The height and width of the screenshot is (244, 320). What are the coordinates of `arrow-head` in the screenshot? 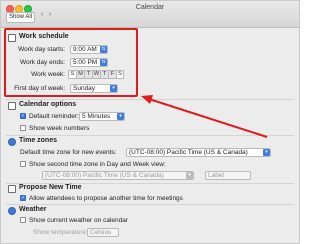 It's located at (147, 99).